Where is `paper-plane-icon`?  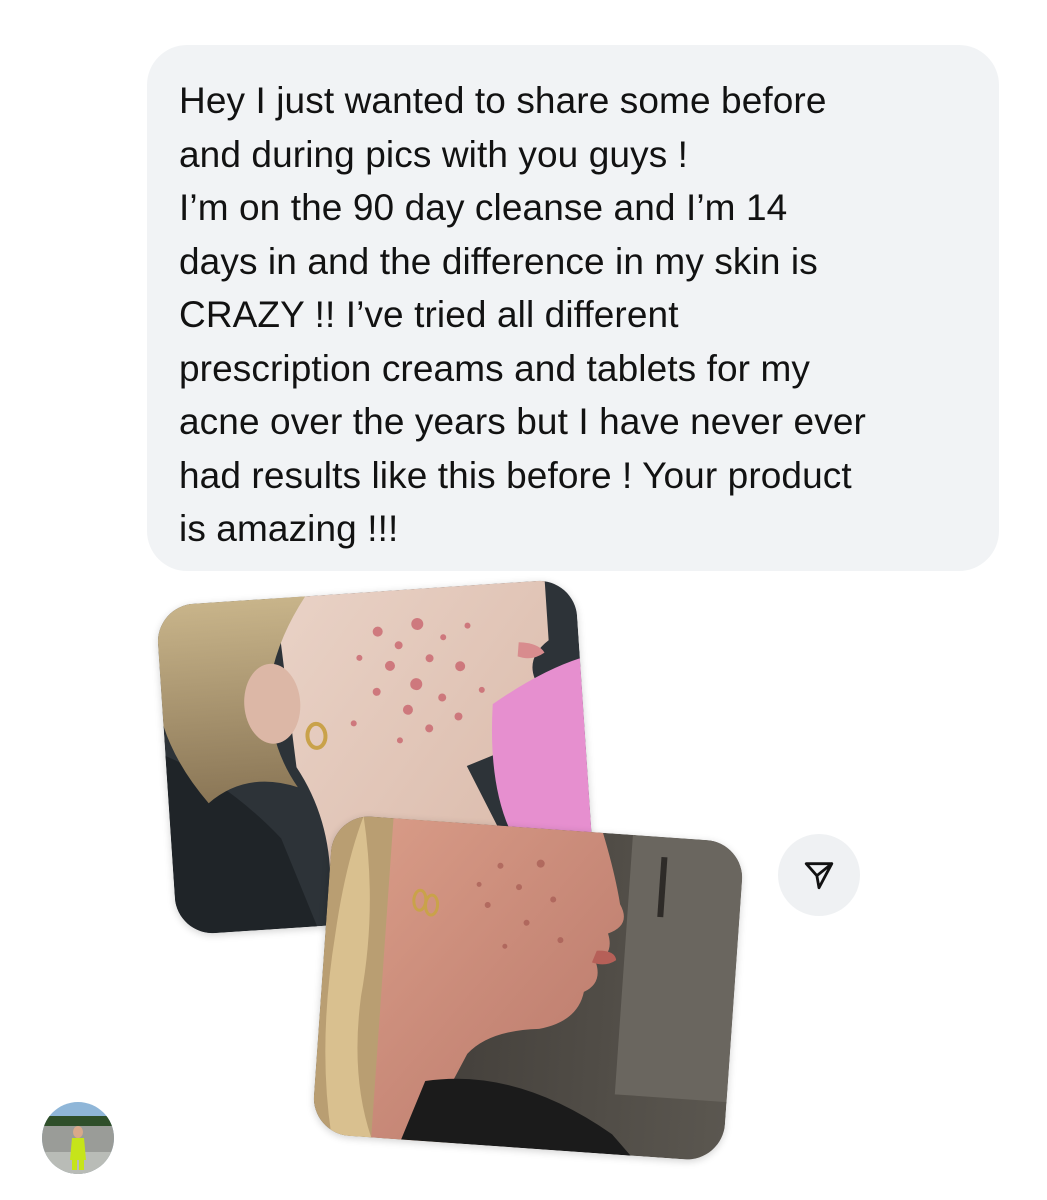 paper-plane-icon is located at coordinates (819, 876).